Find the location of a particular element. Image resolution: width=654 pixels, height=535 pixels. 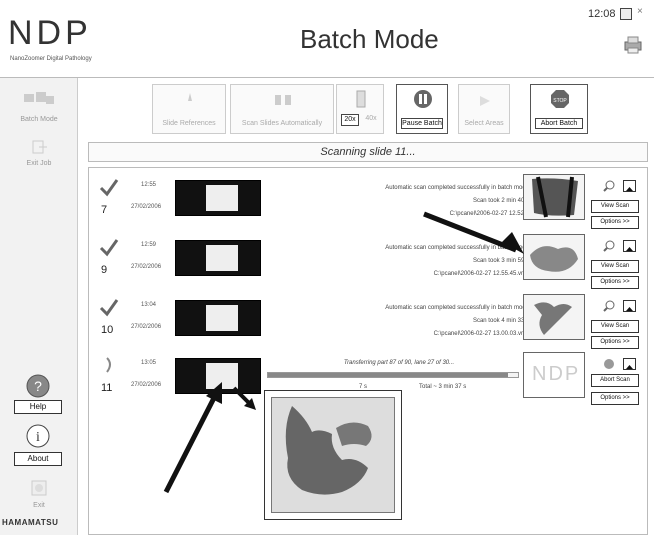

svg-text: i is located at coordinates (38, 437).